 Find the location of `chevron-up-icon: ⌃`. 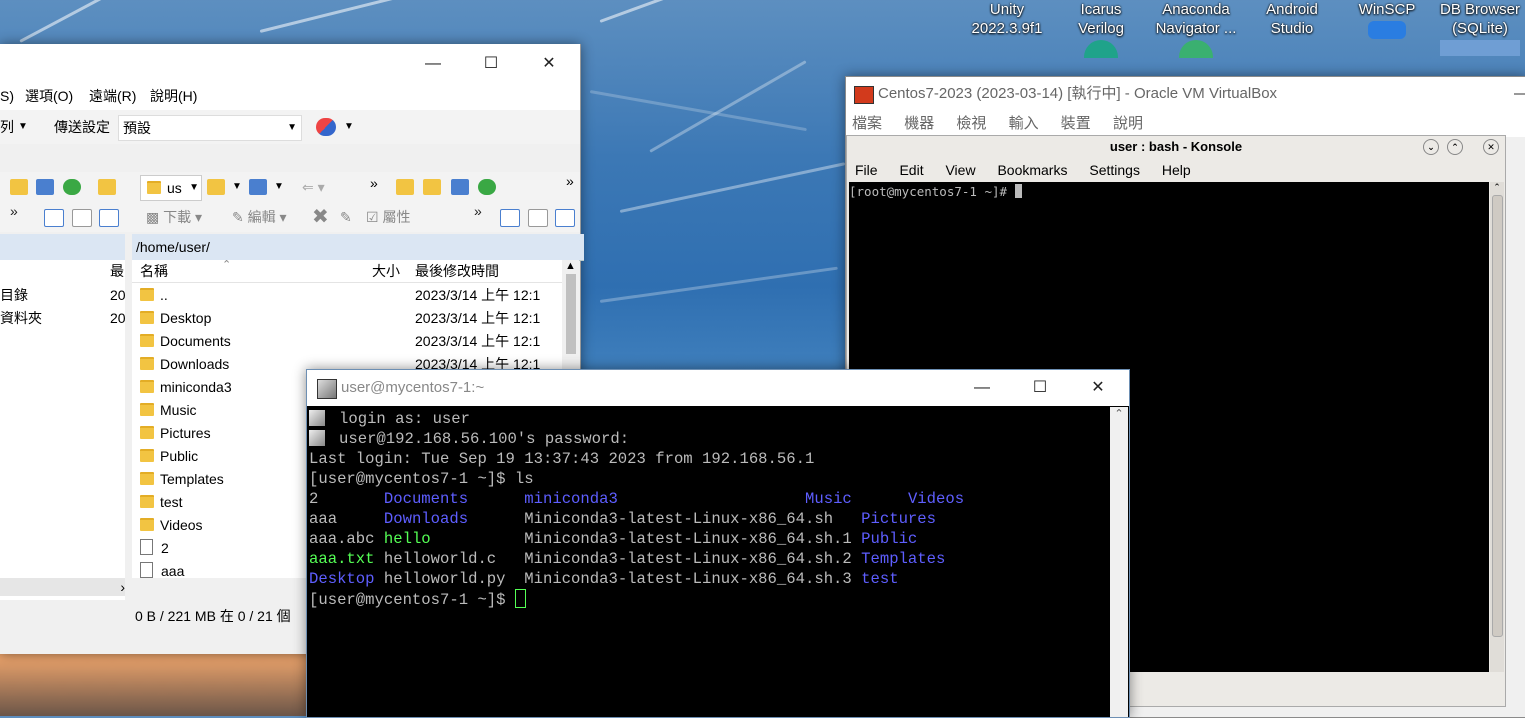

chevron-up-icon: ⌃ is located at coordinates (1455, 147).